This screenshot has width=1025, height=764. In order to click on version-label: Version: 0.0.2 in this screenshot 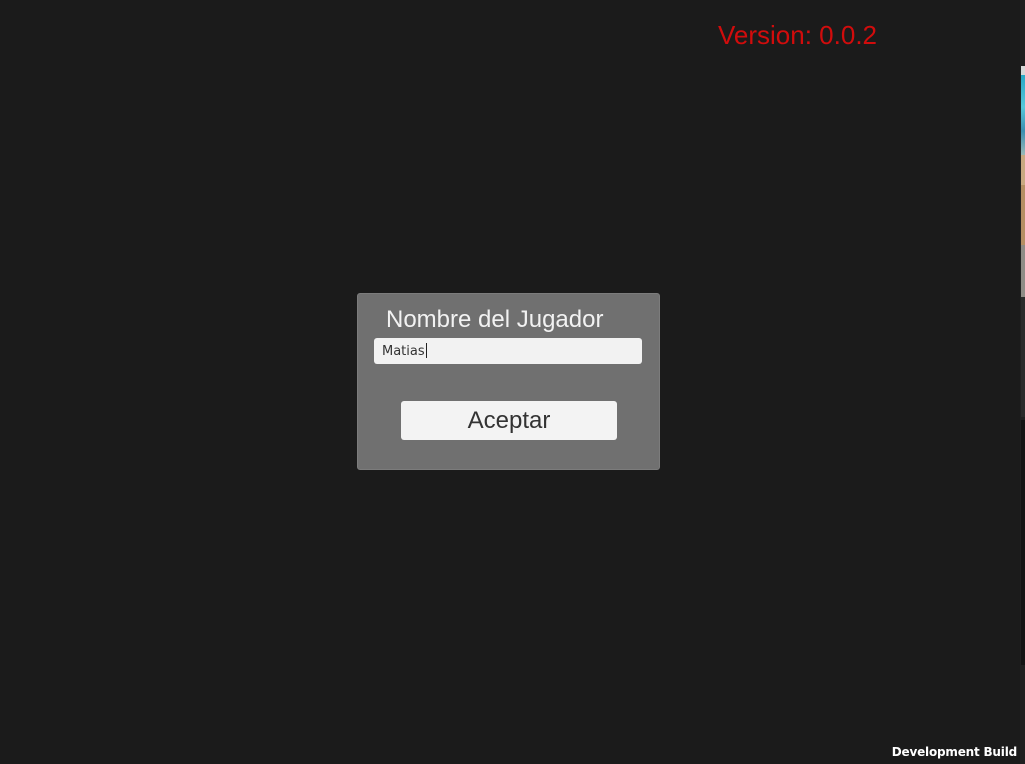, I will do `click(797, 35)`.